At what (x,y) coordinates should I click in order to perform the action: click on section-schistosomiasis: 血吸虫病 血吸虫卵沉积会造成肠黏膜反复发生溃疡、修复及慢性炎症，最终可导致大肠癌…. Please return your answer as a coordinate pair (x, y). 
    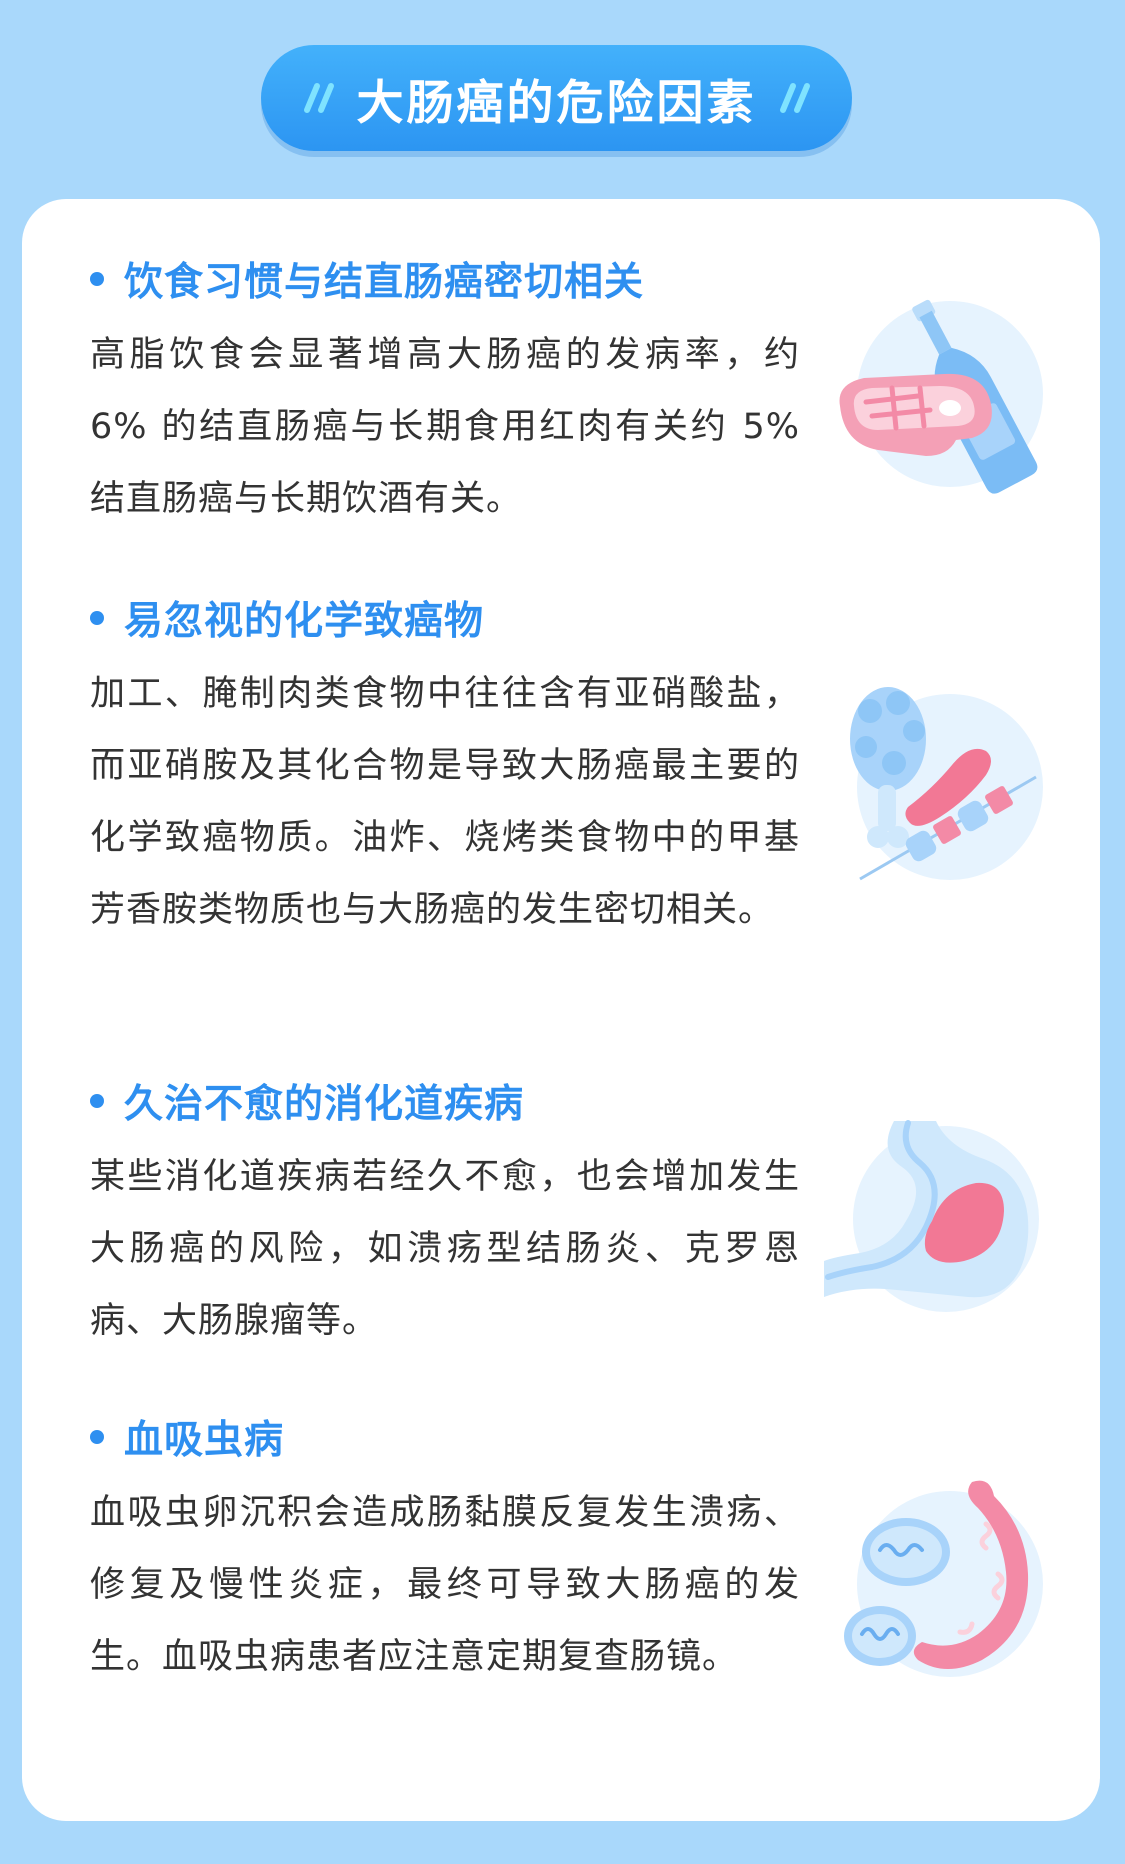
    Looking at the image, I should click on (445, 1550).